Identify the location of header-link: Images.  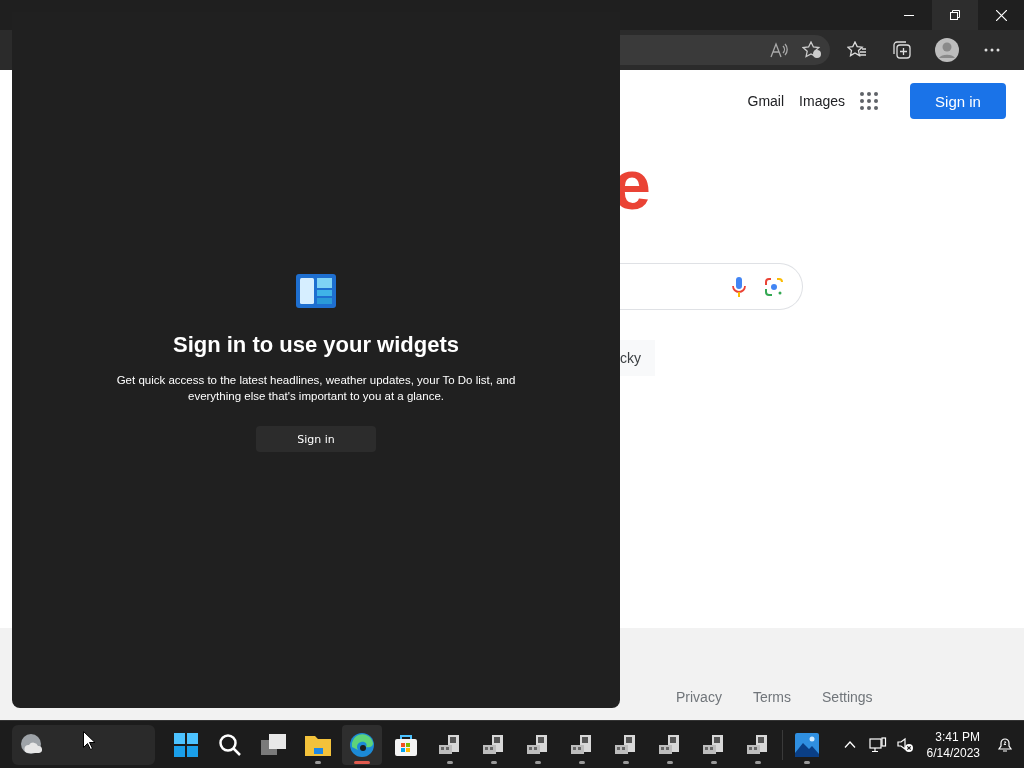
(822, 101).